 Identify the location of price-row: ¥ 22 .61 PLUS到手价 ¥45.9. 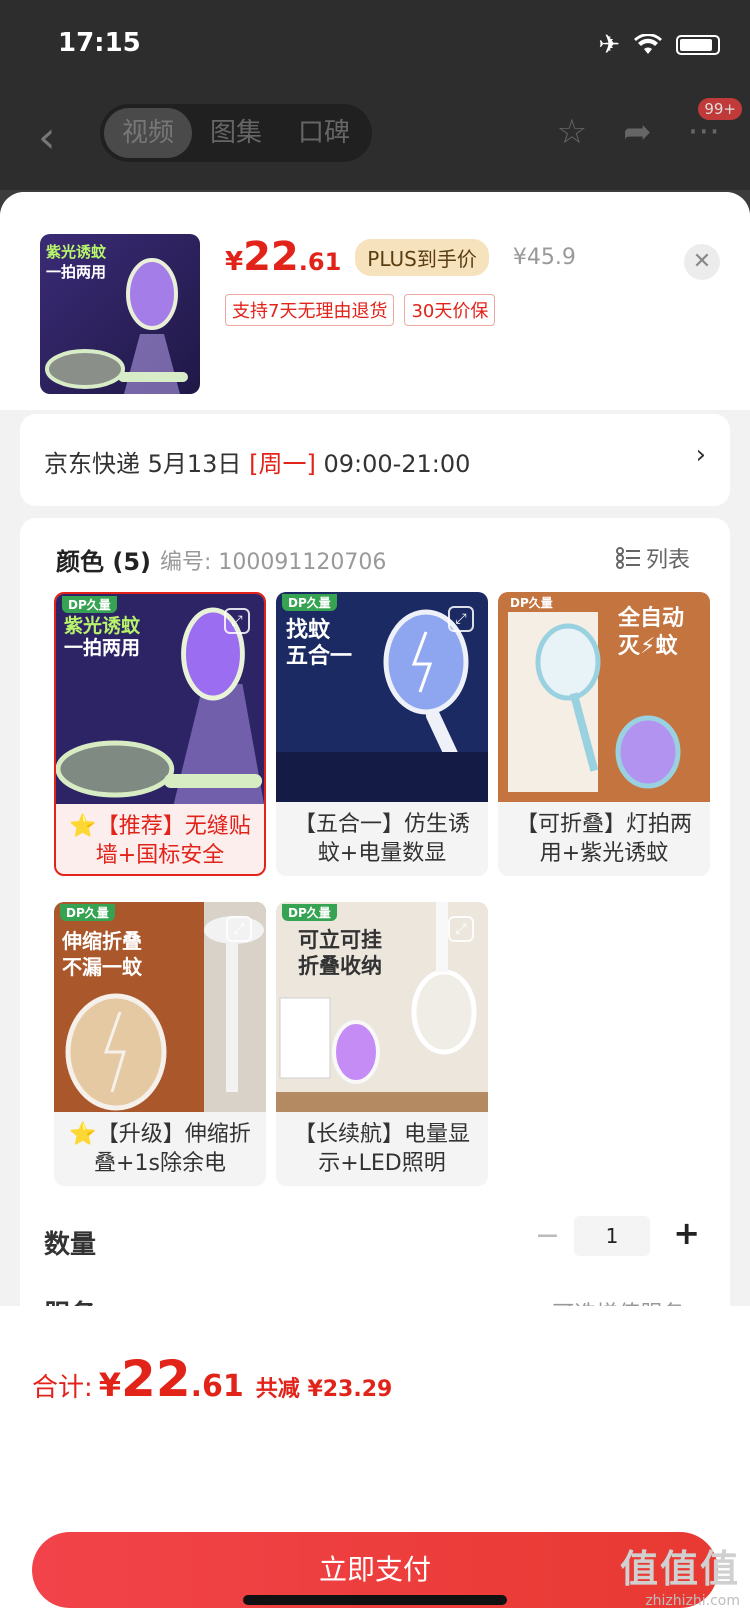
(400, 257).